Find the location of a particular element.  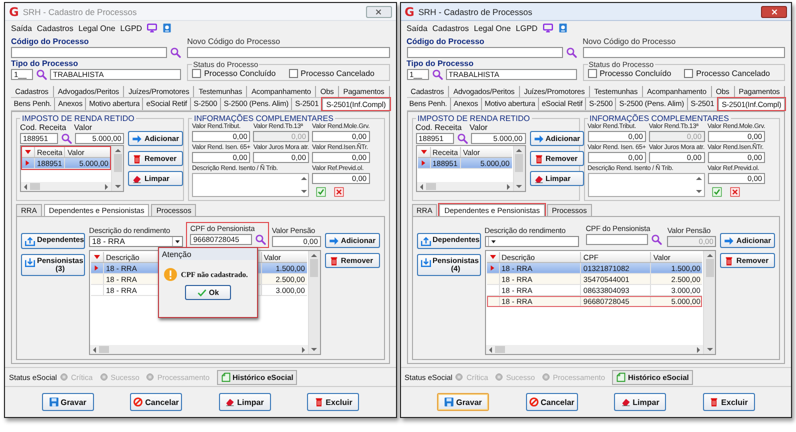

dialog-title: Atenção is located at coordinates (207, 254).